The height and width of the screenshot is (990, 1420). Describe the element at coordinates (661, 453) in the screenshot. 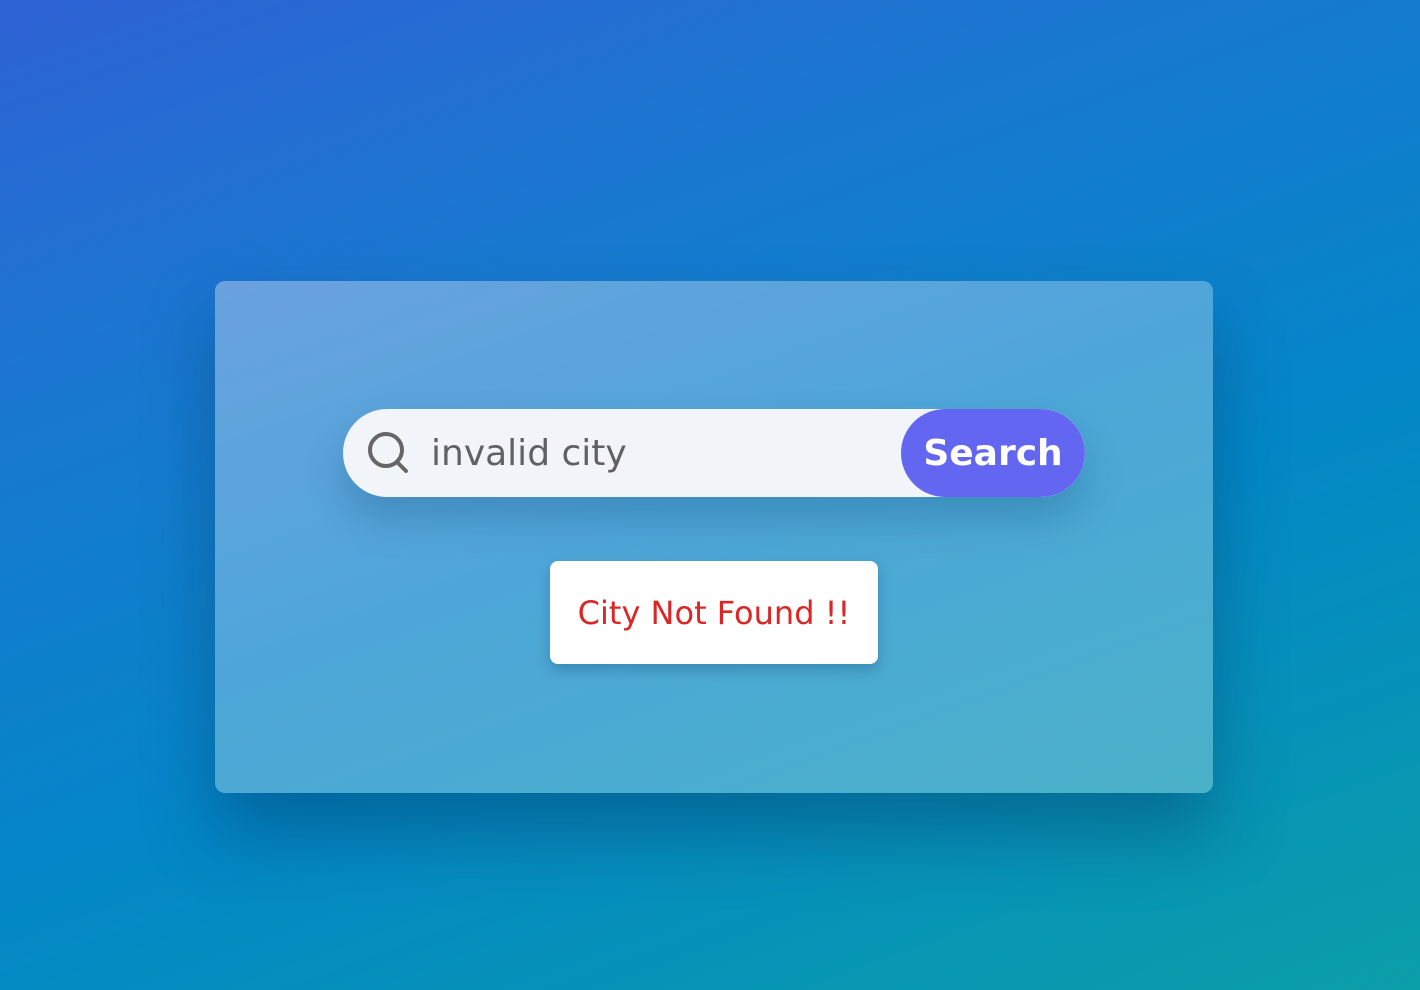

I see `search-input` at that location.